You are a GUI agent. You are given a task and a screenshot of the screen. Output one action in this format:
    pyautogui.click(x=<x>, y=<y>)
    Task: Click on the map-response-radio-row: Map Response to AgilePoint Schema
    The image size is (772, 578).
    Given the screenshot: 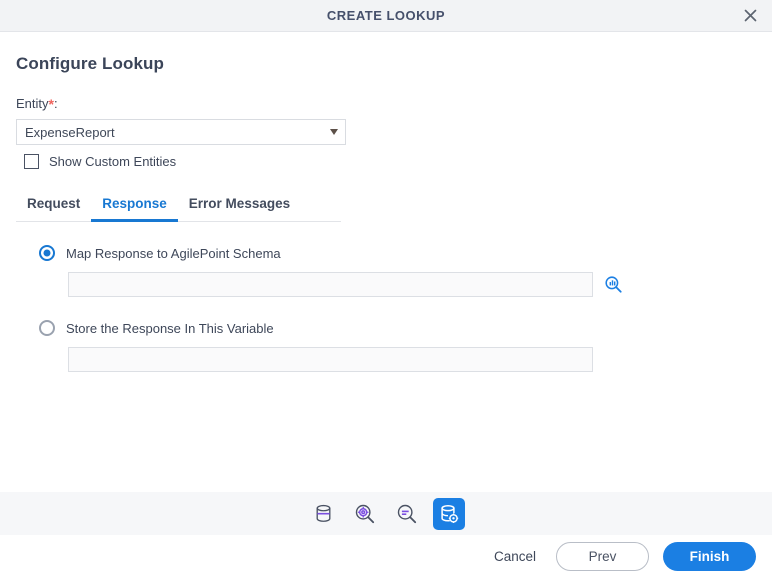 What is the action you would take?
    pyautogui.click(x=148, y=253)
    